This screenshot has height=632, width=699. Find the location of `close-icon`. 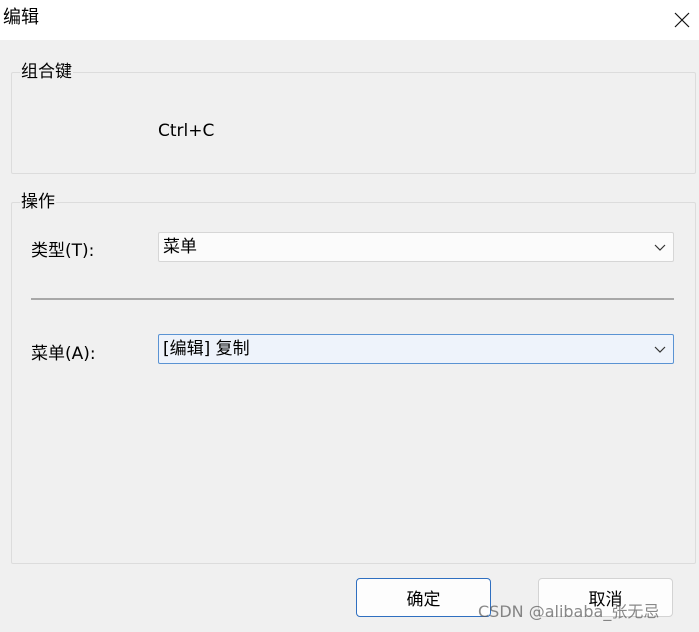

close-icon is located at coordinates (682, 20).